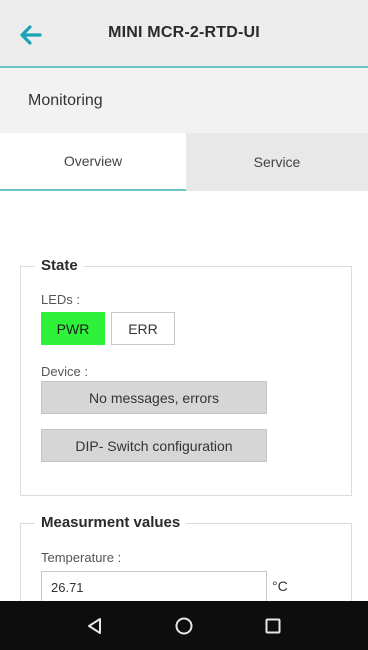 The image size is (368, 650). What do you see at coordinates (143, 328) in the screenshot?
I see `led-err: ERR` at bounding box center [143, 328].